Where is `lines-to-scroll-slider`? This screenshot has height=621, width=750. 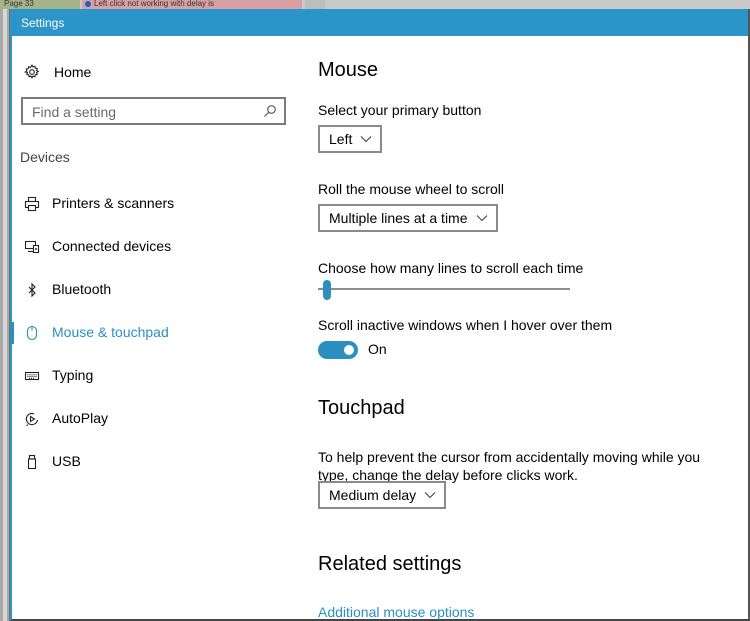 lines-to-scroll-slider is located at coordinates (444, 289).